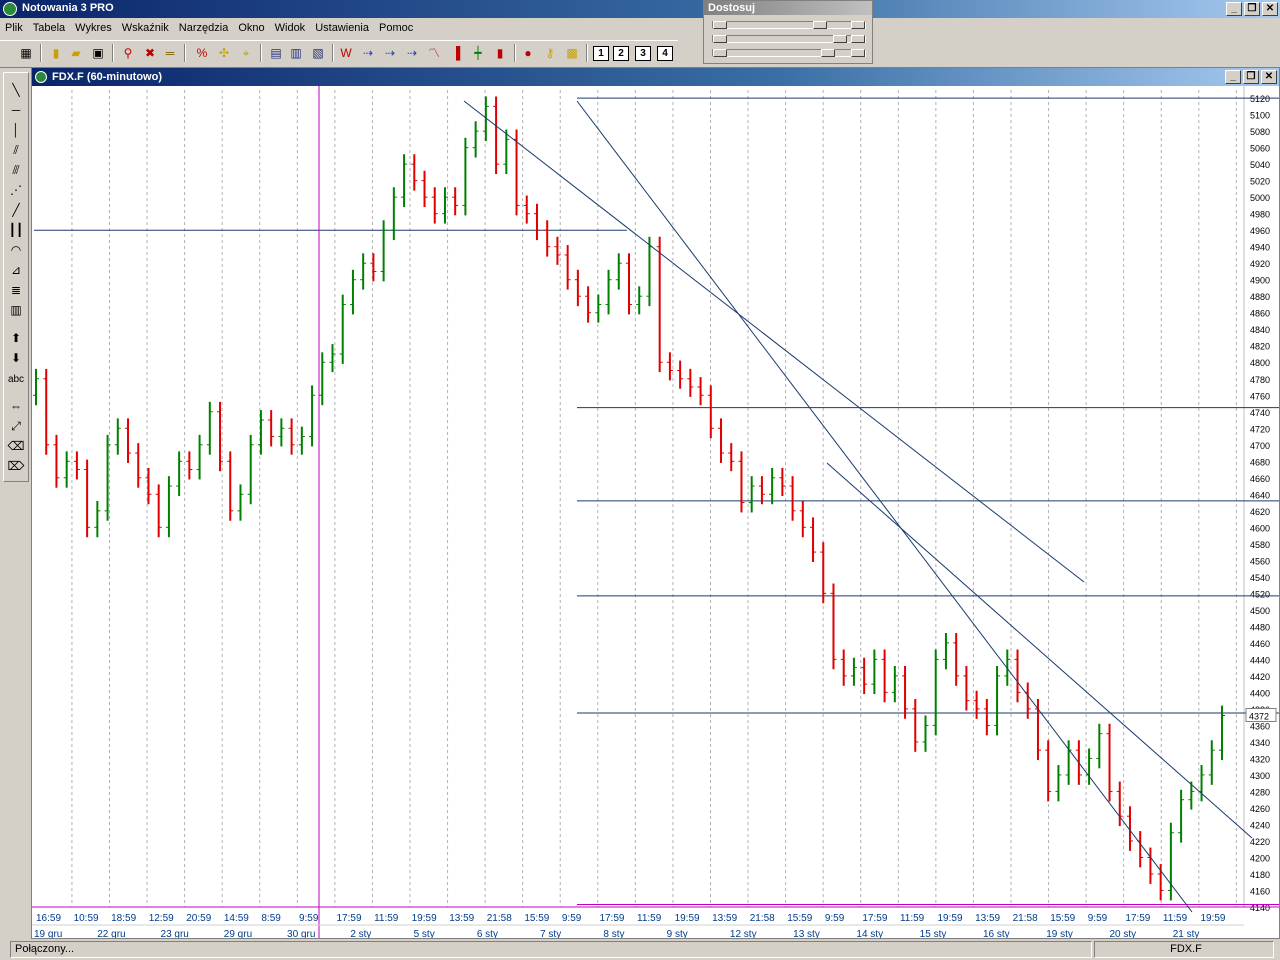  Describe the element at coordinates (346, 53) in the screenshot. I see `wl-indicator-icon: W` at that location.